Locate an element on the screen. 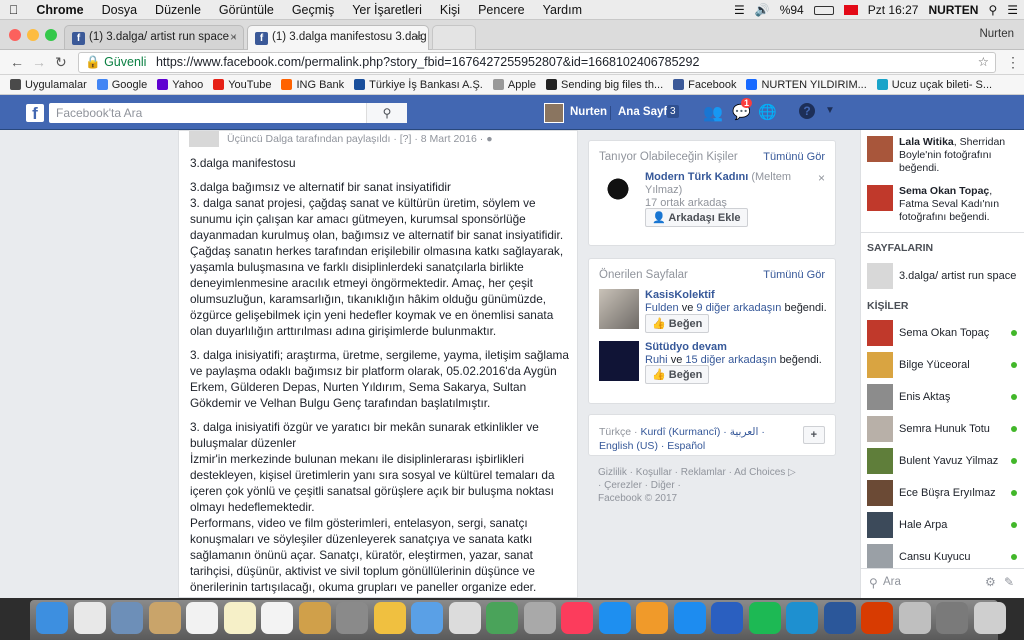 The image size is (1024, 640). reload-icon: ↻ is located at coordinates (61, 62).